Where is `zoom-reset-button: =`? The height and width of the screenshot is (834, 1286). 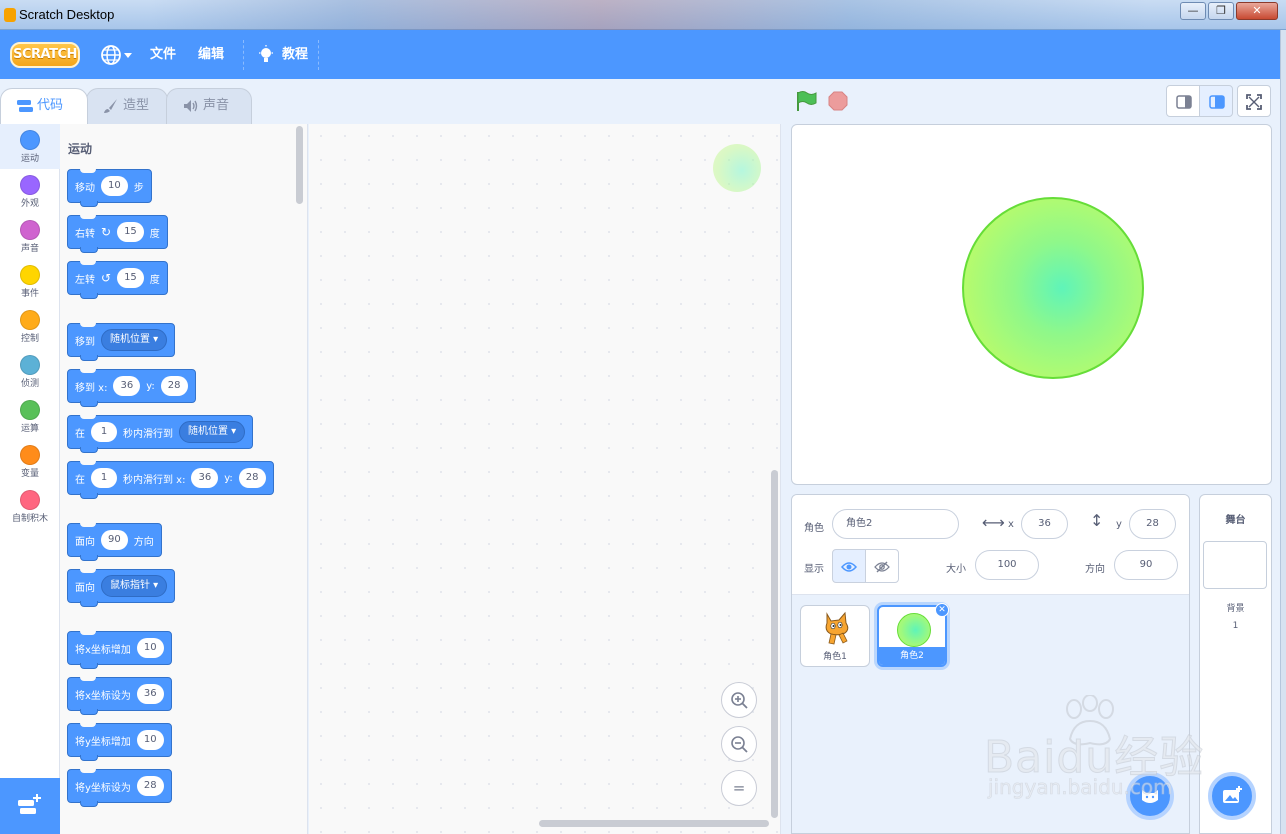
zoom-reset-button: = is located at coordinates (739, 788).